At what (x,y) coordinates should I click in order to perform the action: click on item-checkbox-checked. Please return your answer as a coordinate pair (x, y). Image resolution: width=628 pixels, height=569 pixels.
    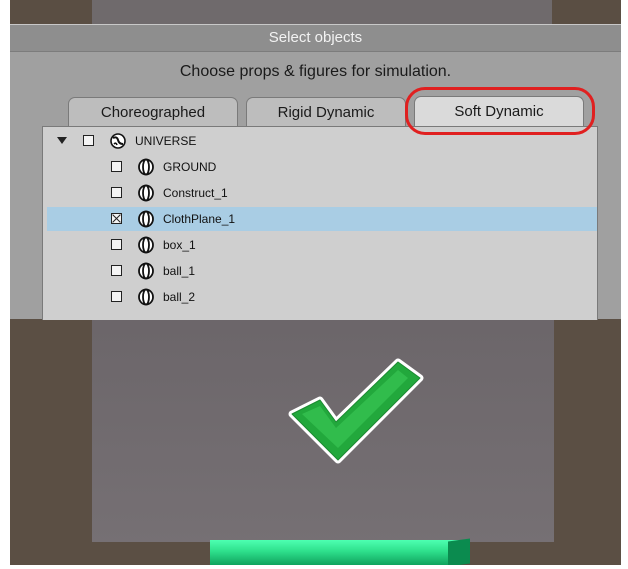
    Looking at the image, I should click on (116, 218).